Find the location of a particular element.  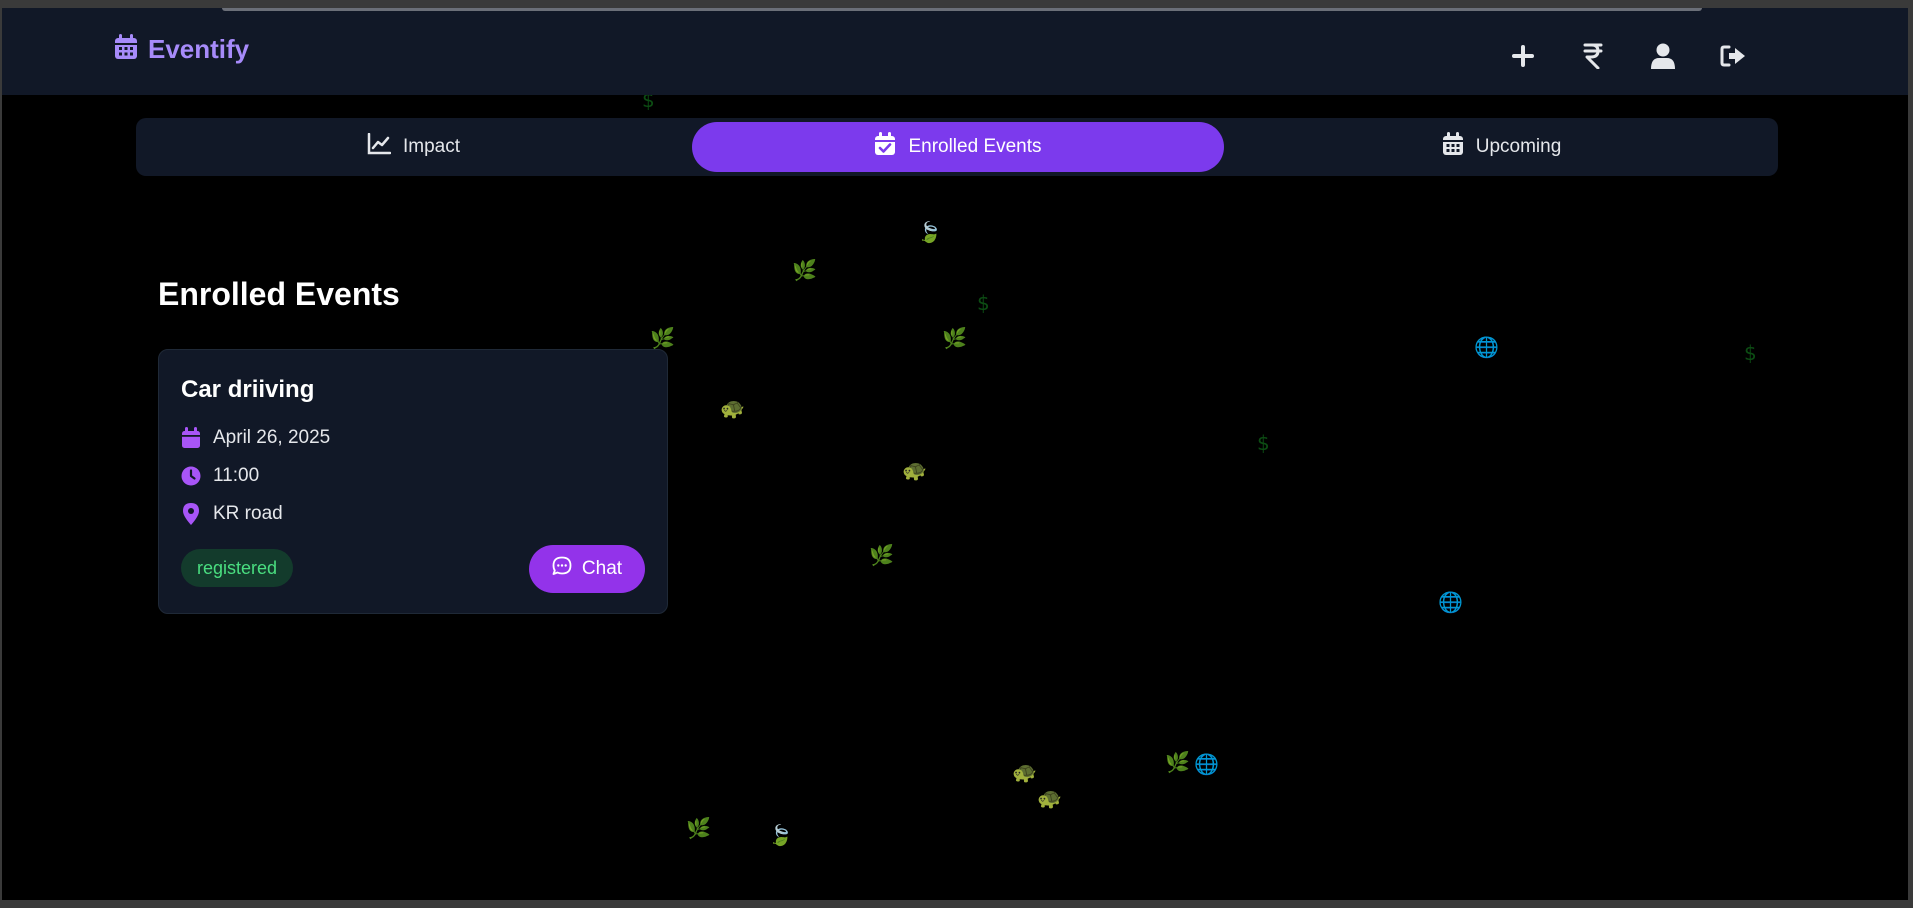

nav-actions is located at coordinates (1628, 56).